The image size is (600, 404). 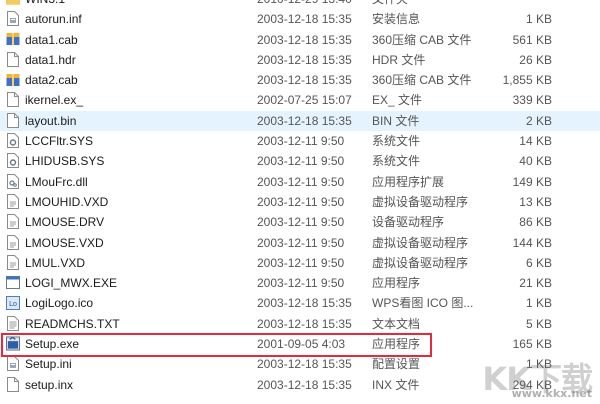 What do you see at coordinates (55, 262) in the screenshot?
I see `file-name: LMUL.VXD` at bounding box center [55, 262].